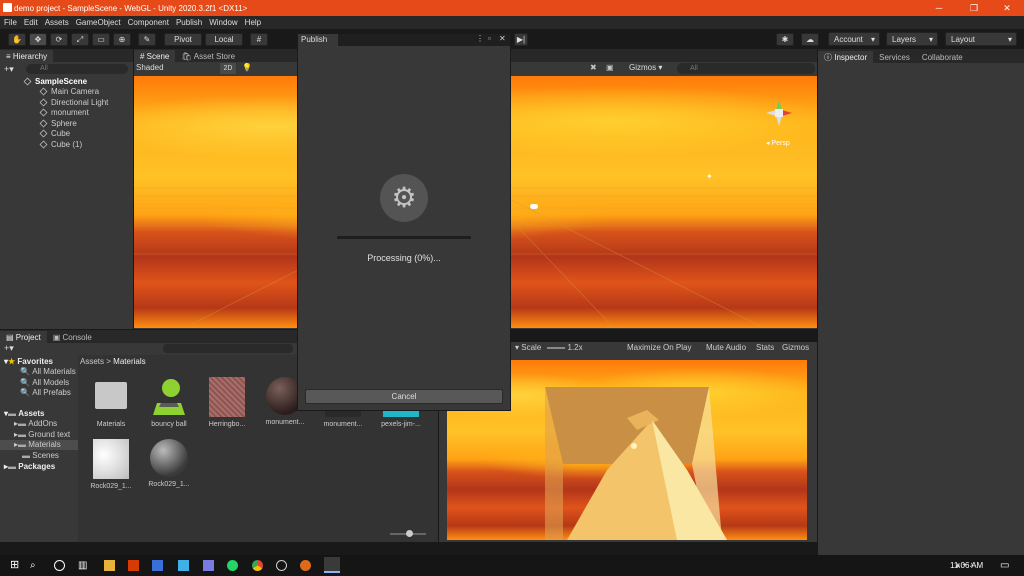 The height and width of the screenshot is (576, 1024). What do you see at coordinates (41, 144) in the screenshot?
I see `hierarchy-item-cube-1: Cube (1)` at bounding box center [41, 144].